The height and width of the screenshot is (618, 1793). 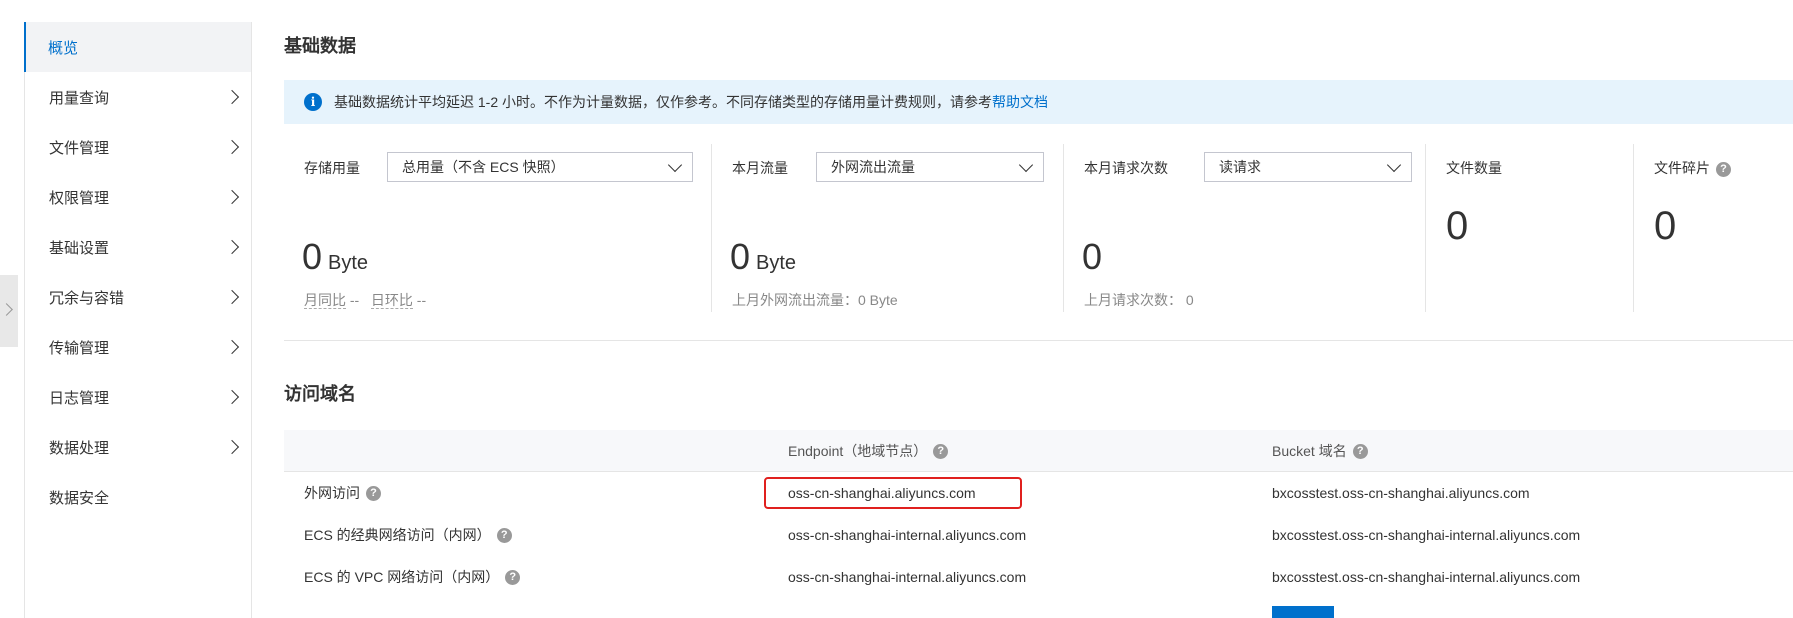 I want to click on endpoint-header: Endpoint（地域节点）?, so click(x=868, y=451).